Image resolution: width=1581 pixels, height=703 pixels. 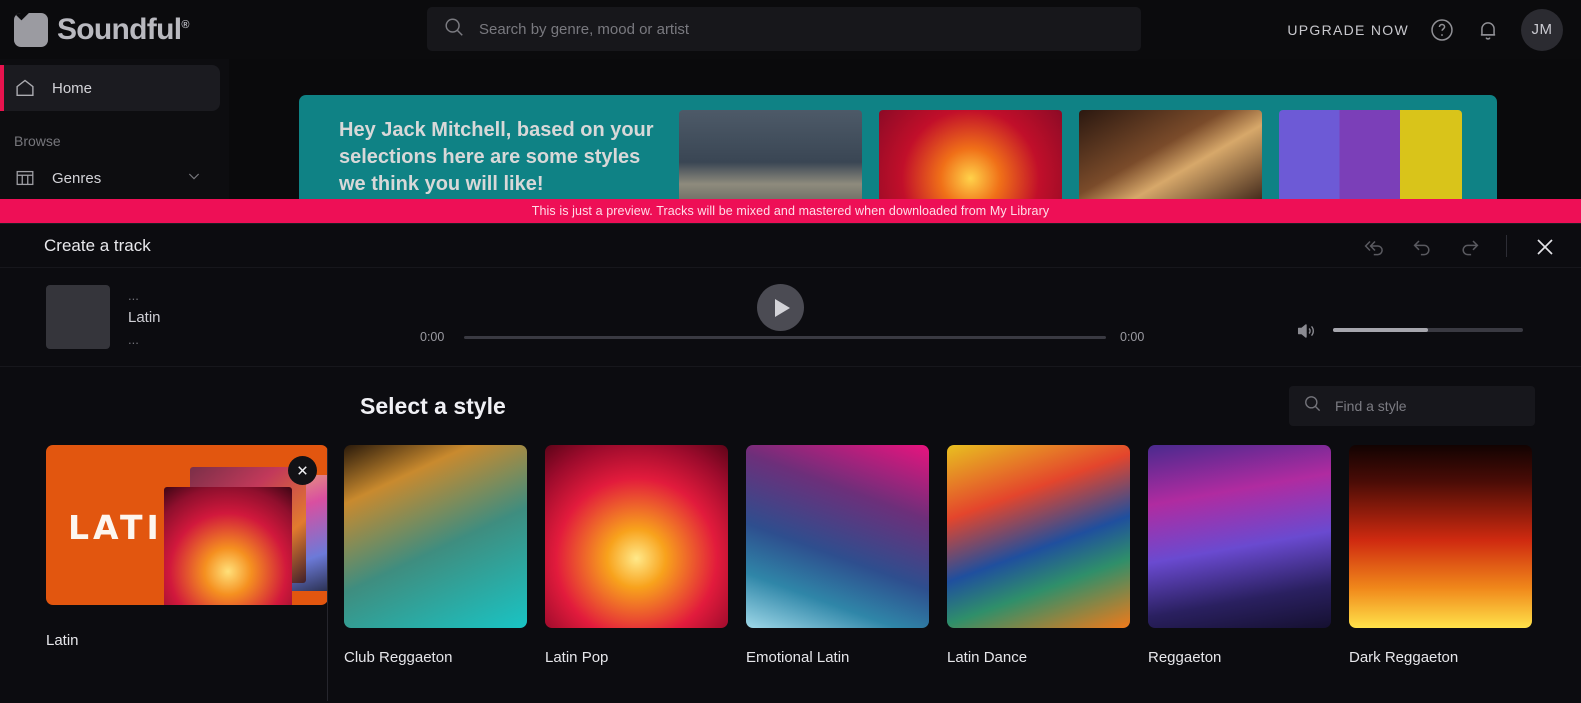 I want to click on brand-logo: Soundful®, so click(x=102, y=29).